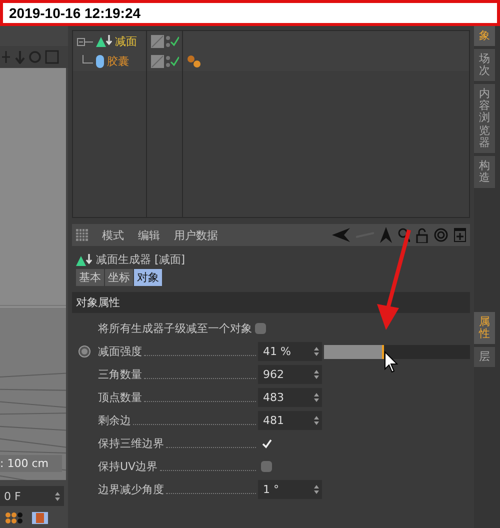 Image resolution: width=500 pixels, height=528 pixels. I want to click on side-tab: 层, so click(484, 357).